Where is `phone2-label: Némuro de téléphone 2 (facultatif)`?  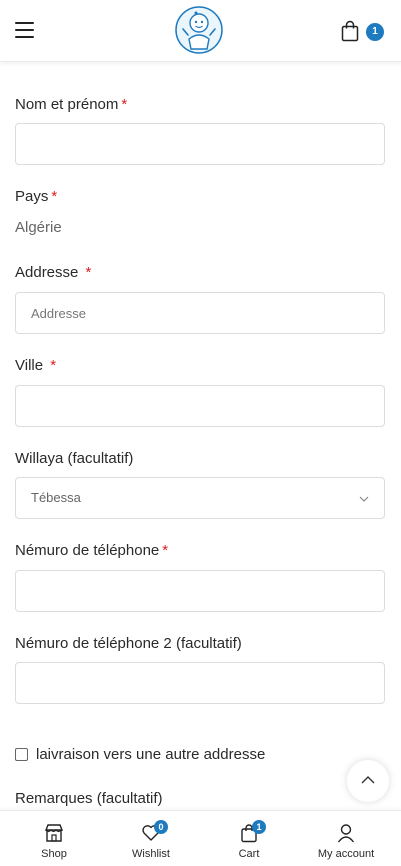
phone2-label: Némuro de téléphone 2 (facultatif) is located at coordinates (128, 643).